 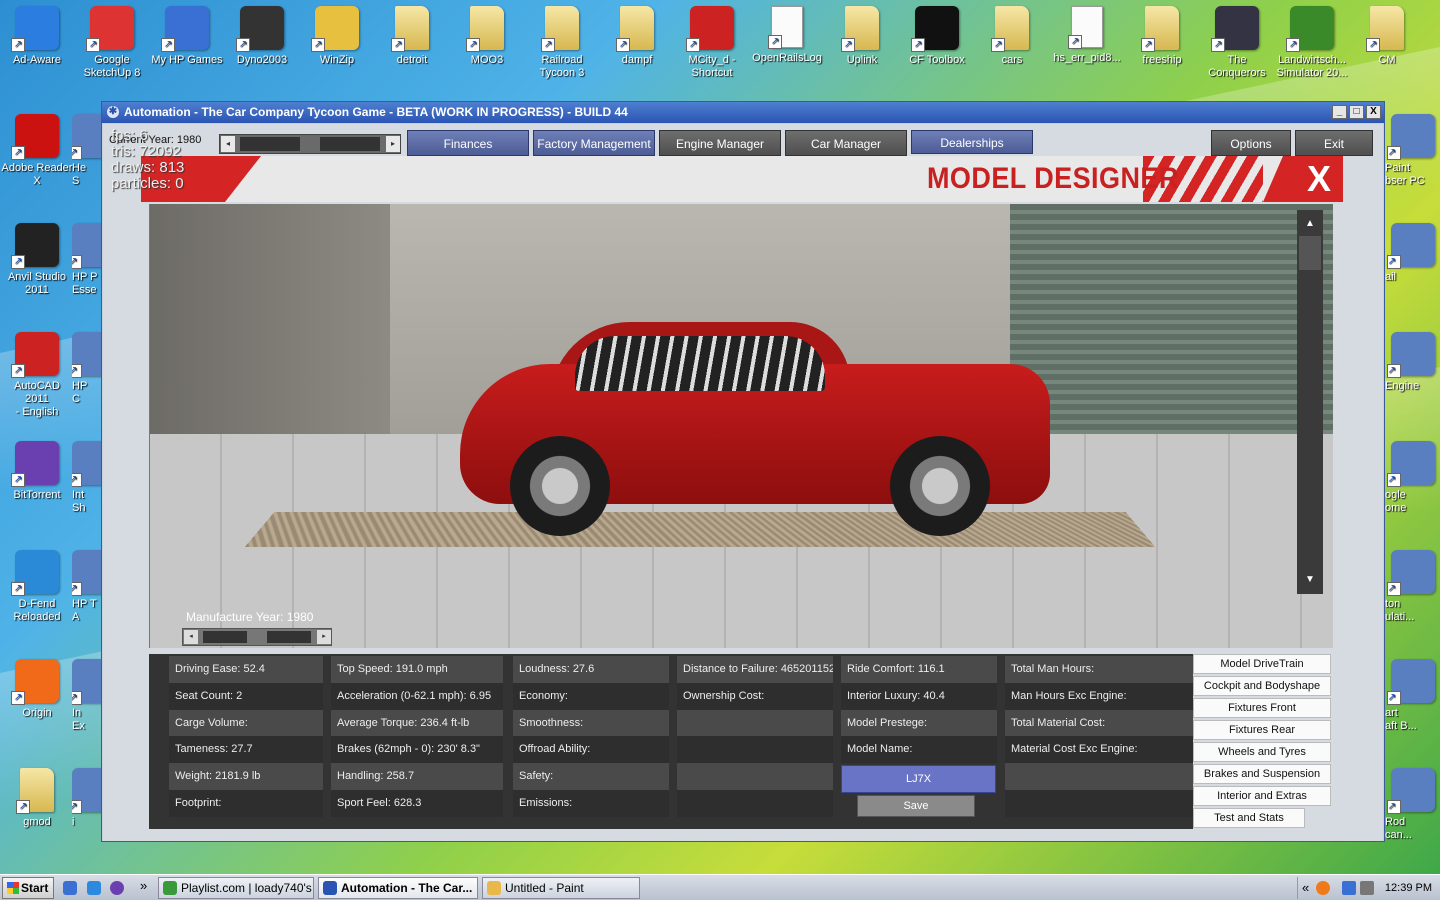 What do you see at coordinates (1339, 112) in the screenshot?
I see `minimize-button: _` at bounding box center [1339, 112].